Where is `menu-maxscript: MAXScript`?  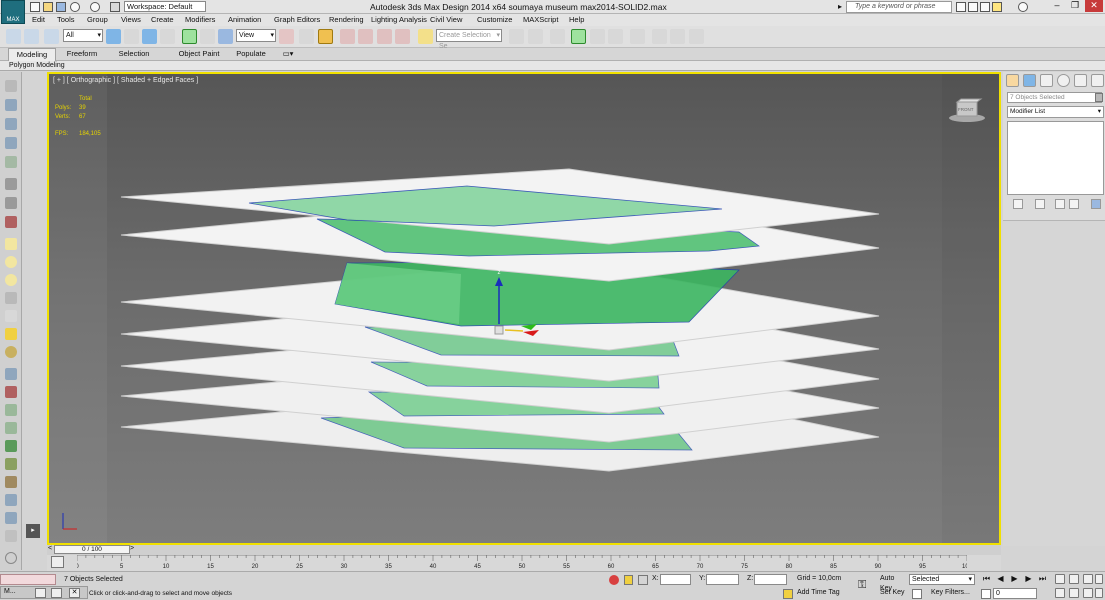 menu-maxscript: MAXScript is located at coordinates (540, 20).